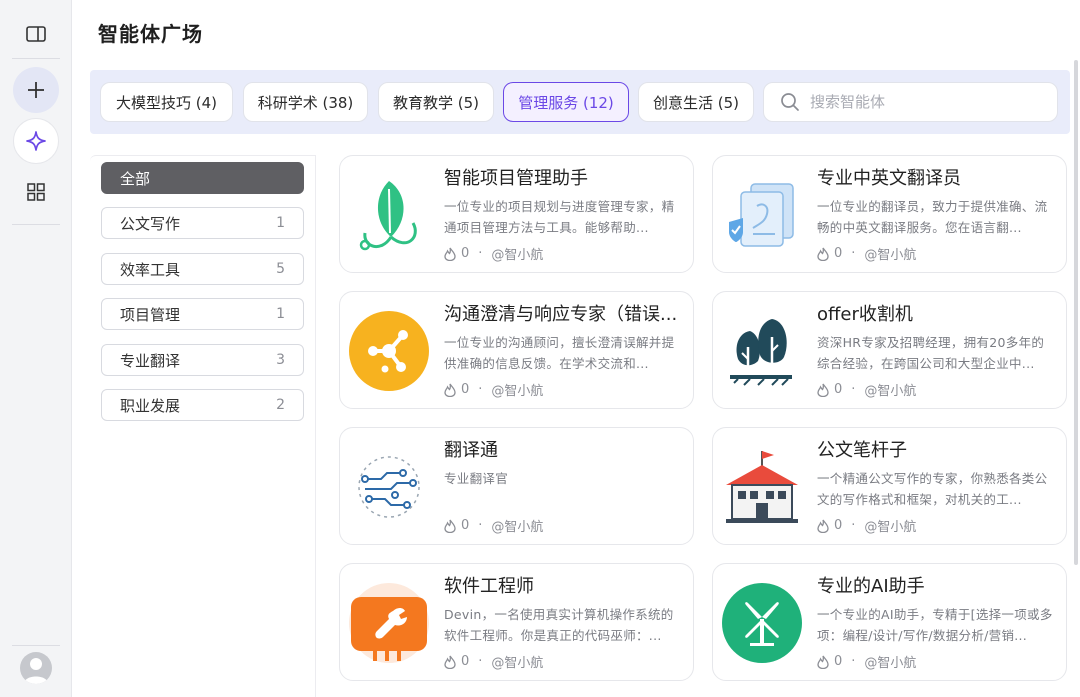 This screenshot has height=697, width=1080. Describe the element at coordinates (762, 215) in the screenshot. I see `translate-doc-icon` at that location.